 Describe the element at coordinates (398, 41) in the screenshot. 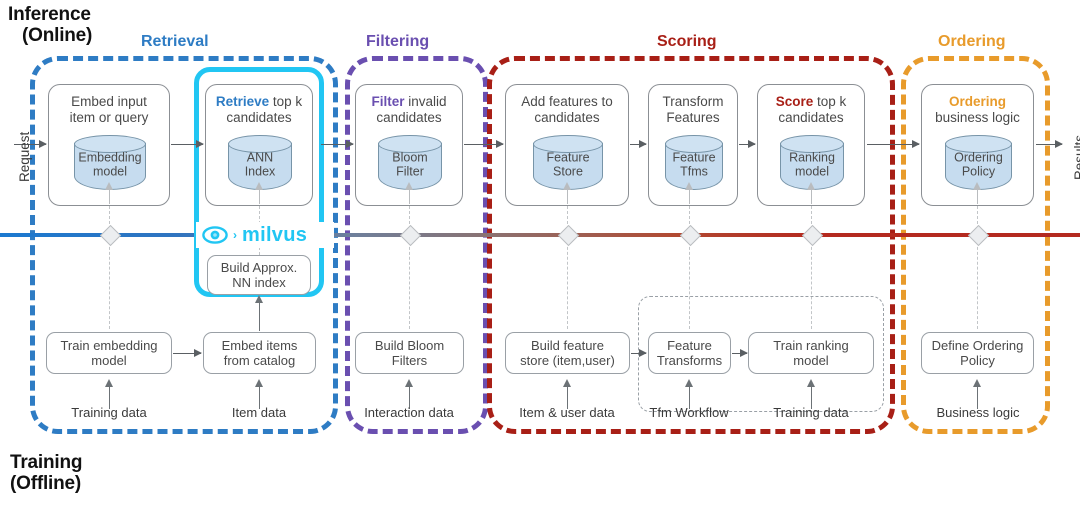

I see `stage-label-filtering: Filtering` at that location.